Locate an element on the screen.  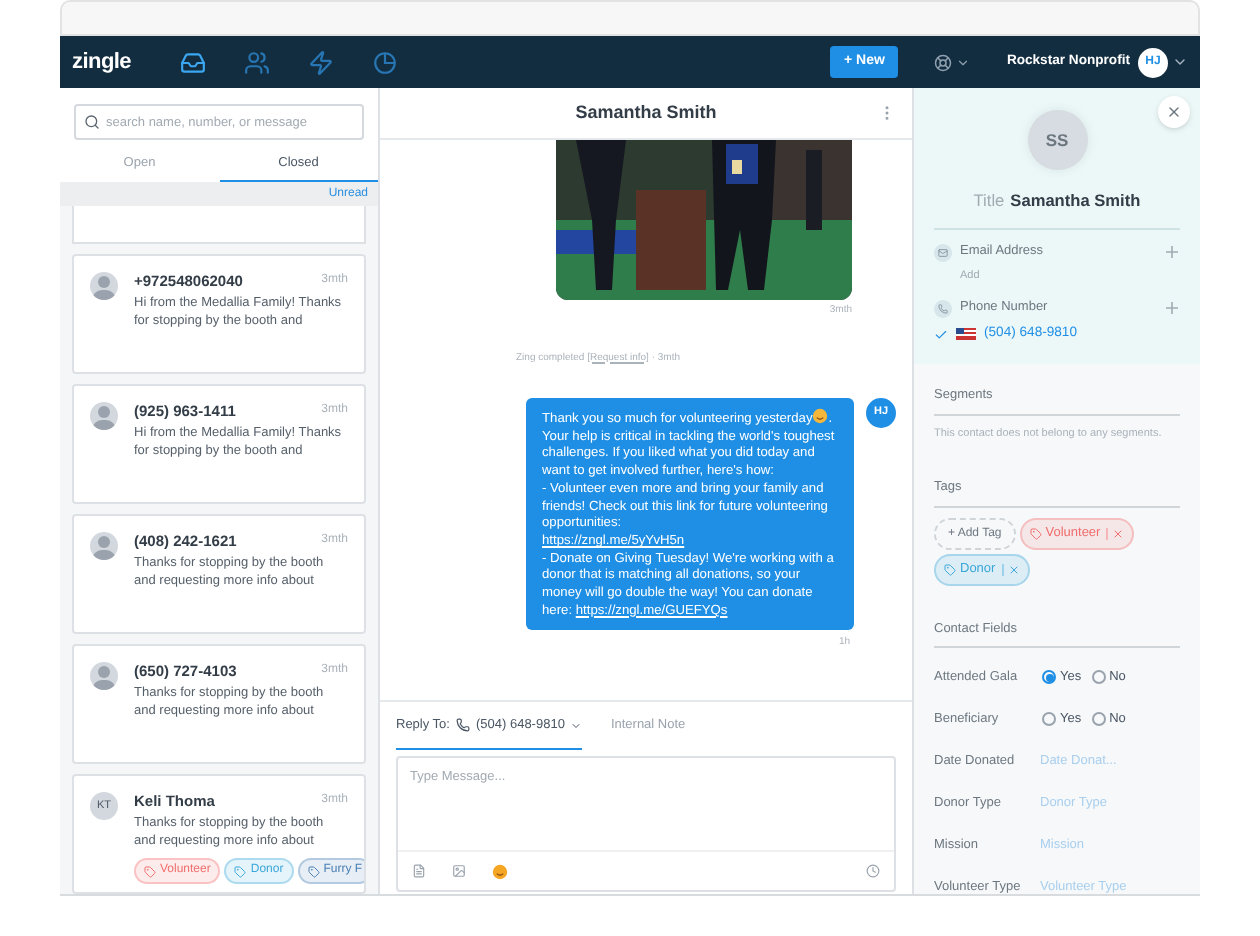
close-button is located at coordinates (1174, 112).